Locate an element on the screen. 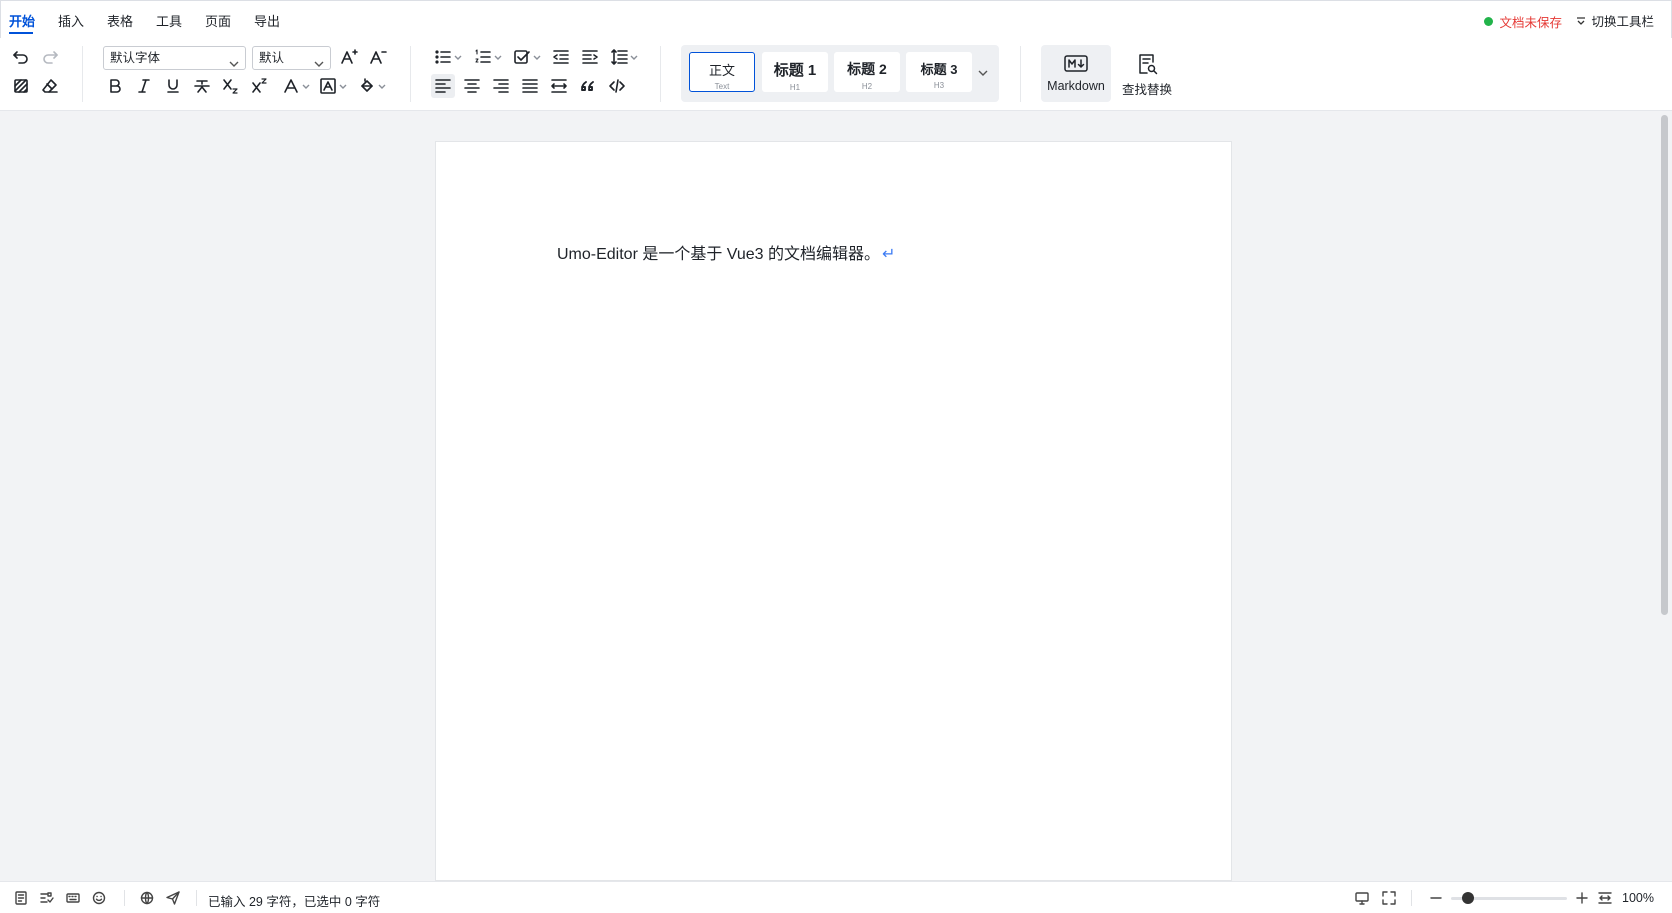 The image size is (1672, 913). background-color-button is located at coordinates (367, 86).